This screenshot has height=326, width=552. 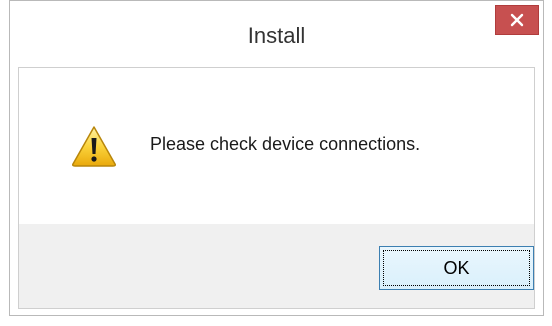 I want to click on ok-button: OK, so click(x=456, y=268).